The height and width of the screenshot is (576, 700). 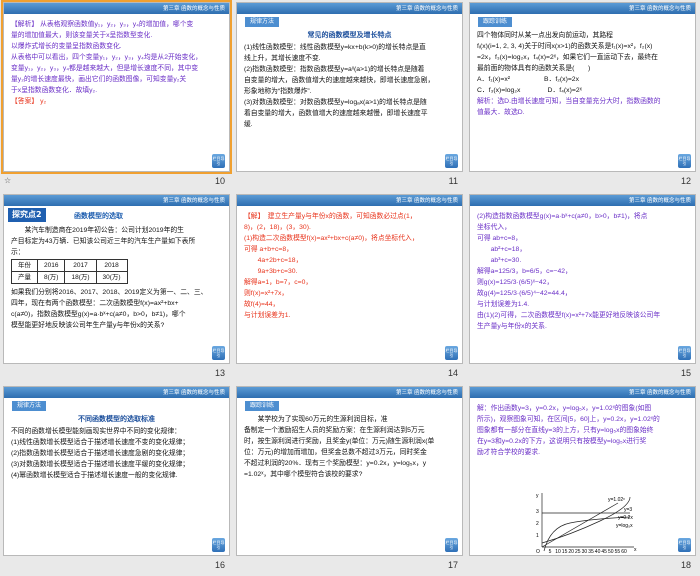 I want to click on text-line: 备制定一个激励招生人员的奖励方案：在生源利润达到5万元, so click(x=334, y=430).